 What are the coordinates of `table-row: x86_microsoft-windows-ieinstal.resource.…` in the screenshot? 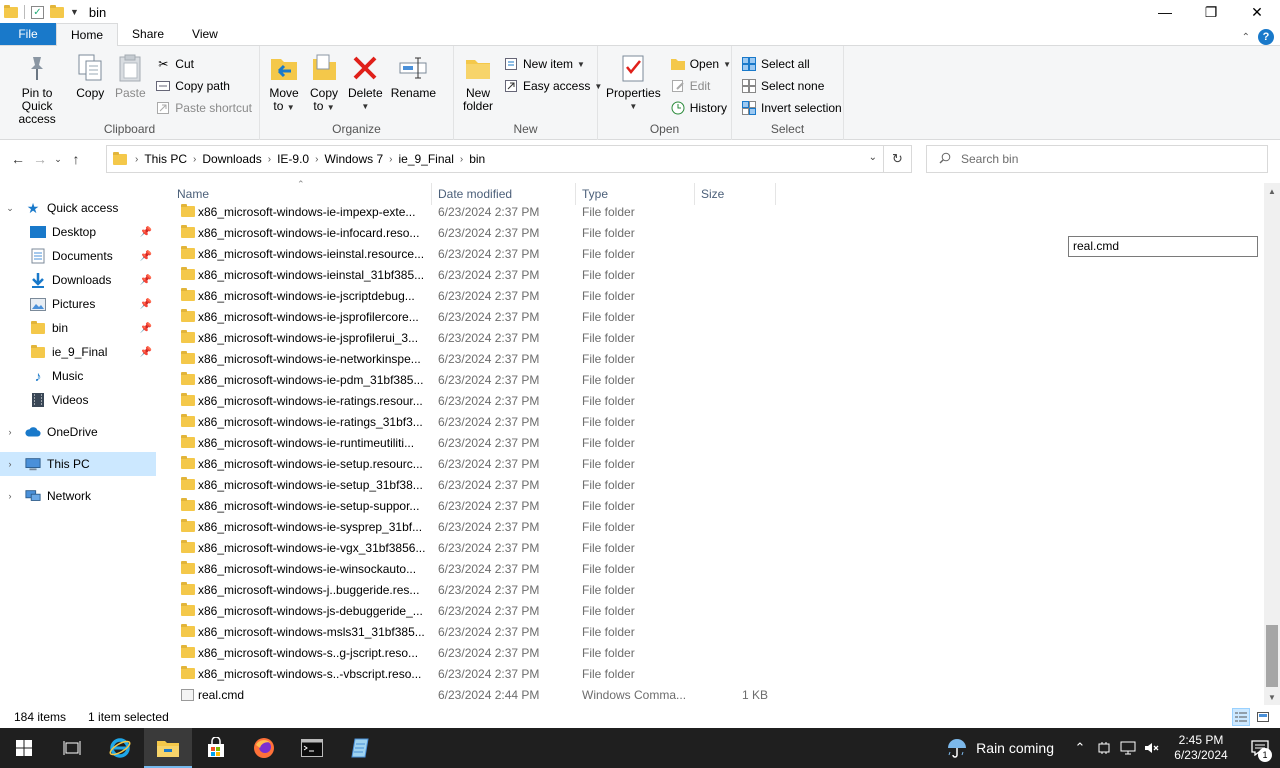 It's located at (472, 253).